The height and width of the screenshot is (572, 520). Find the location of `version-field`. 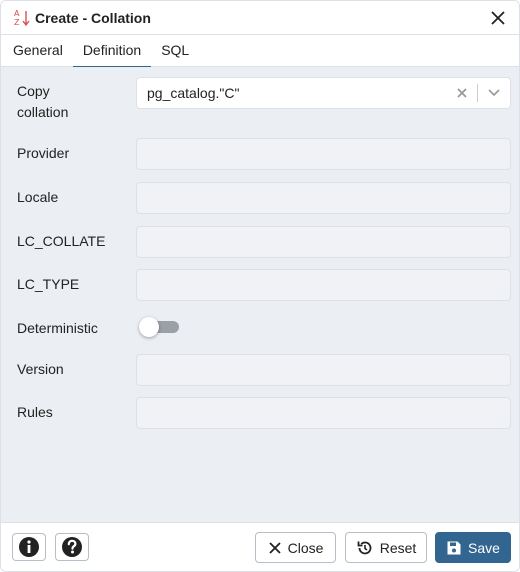

version-field is located at coordinates (323, 370).